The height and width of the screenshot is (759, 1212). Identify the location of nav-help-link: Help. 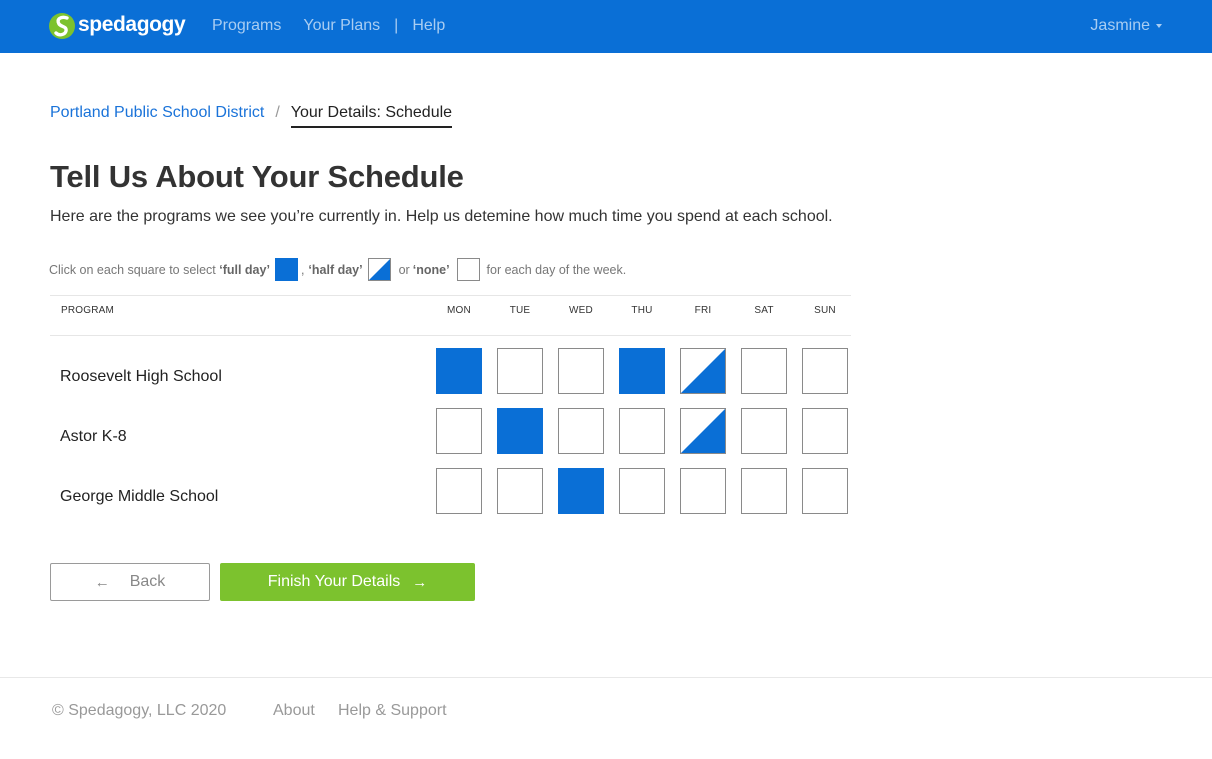
(428, 26).